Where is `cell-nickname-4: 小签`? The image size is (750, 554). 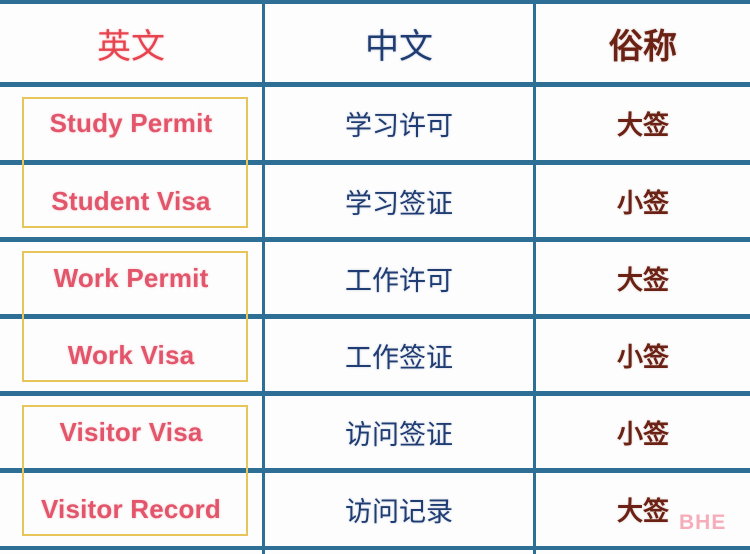 cell-nickname-4: 小签 is located at coordinates (642, 357).